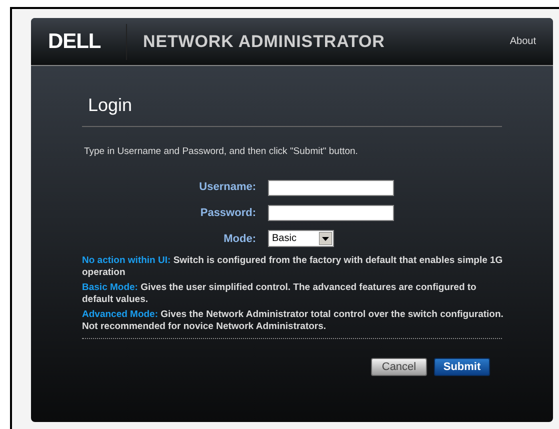 The height and width of the screenshot is (429, 559). Describe the element at coordinates (227, 213) in the screenshot. I see `field-label: Password:` at that location.